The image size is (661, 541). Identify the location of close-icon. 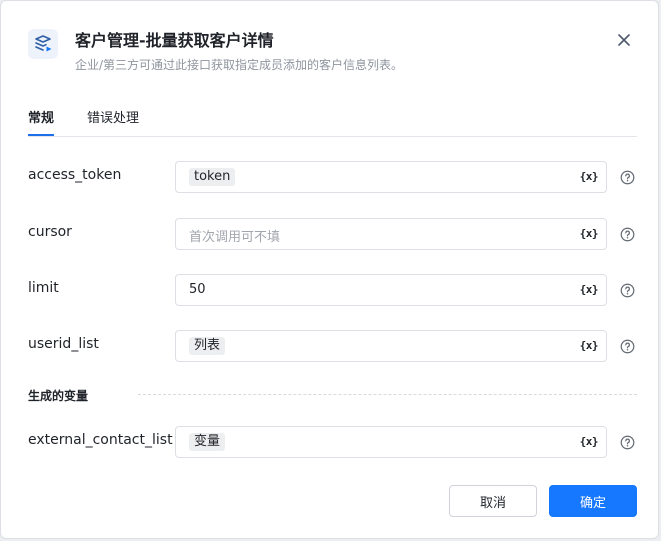
(624, 40).